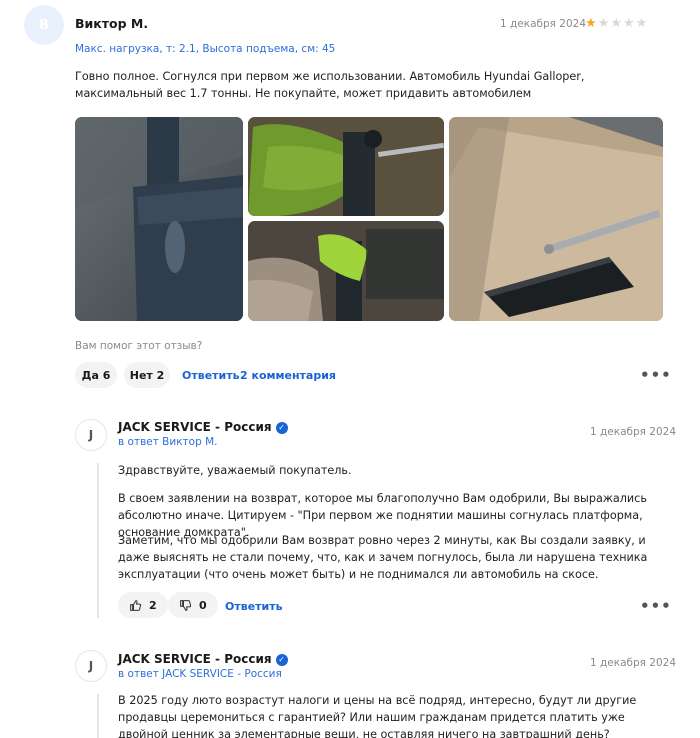 This screenshot has height=738, width=700. I want to click on comment-reply-to: в ответ Виктор М., so click(167, 442).